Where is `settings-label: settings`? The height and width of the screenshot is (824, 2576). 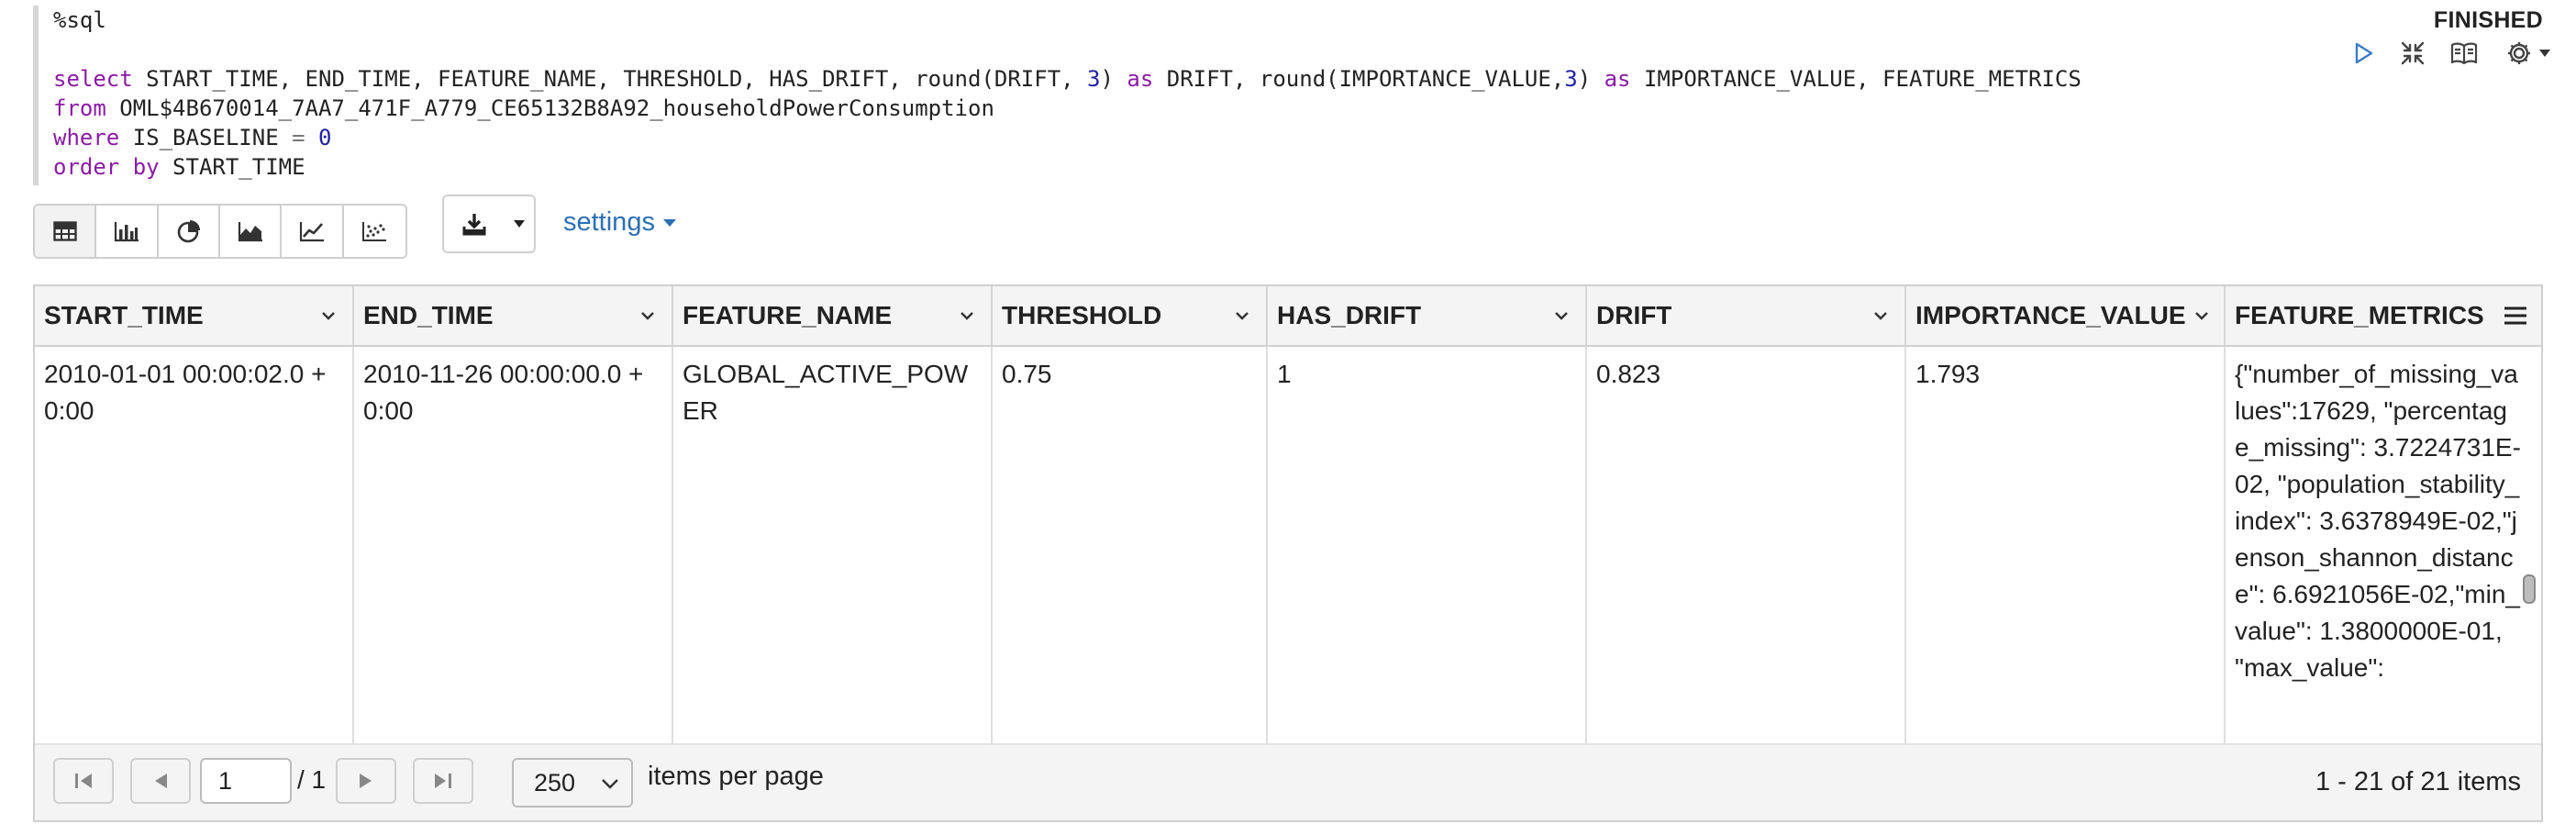 settings-label: settings is located at coordinates (609, 222).